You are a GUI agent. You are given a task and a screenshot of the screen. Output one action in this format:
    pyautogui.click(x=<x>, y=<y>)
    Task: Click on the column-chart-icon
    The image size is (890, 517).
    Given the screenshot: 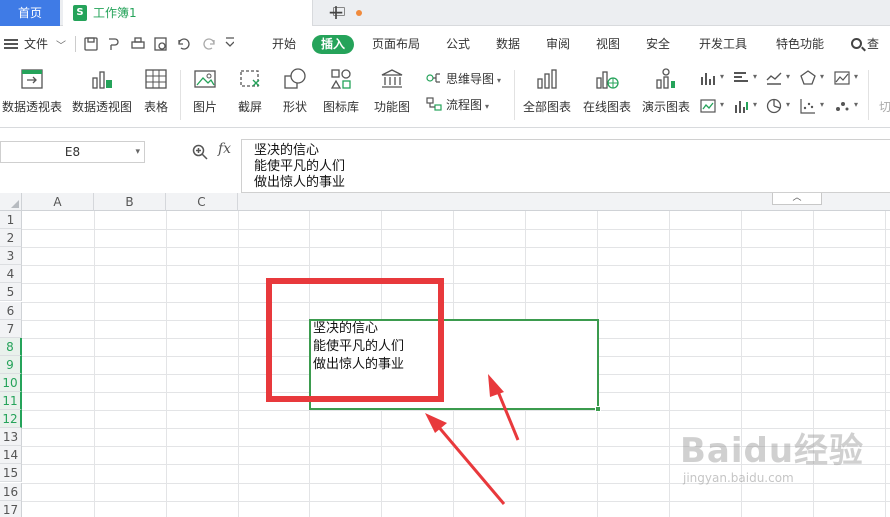 What is the action you would take?
    pyautogui.click(x=708, y=79)
    